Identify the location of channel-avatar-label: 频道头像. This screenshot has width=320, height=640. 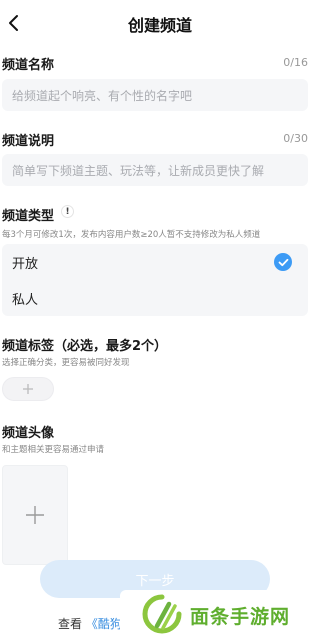
(28, 433).